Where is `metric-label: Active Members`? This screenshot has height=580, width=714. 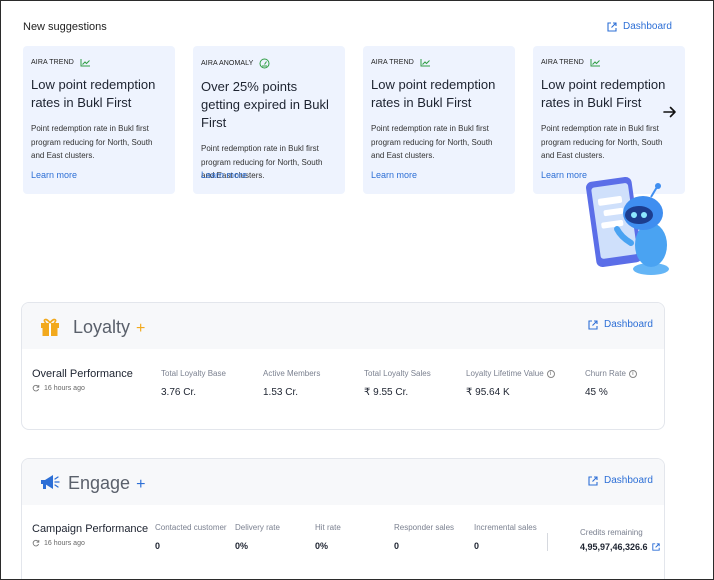 metric-label: Active Members is located at coordinates (292, 373).